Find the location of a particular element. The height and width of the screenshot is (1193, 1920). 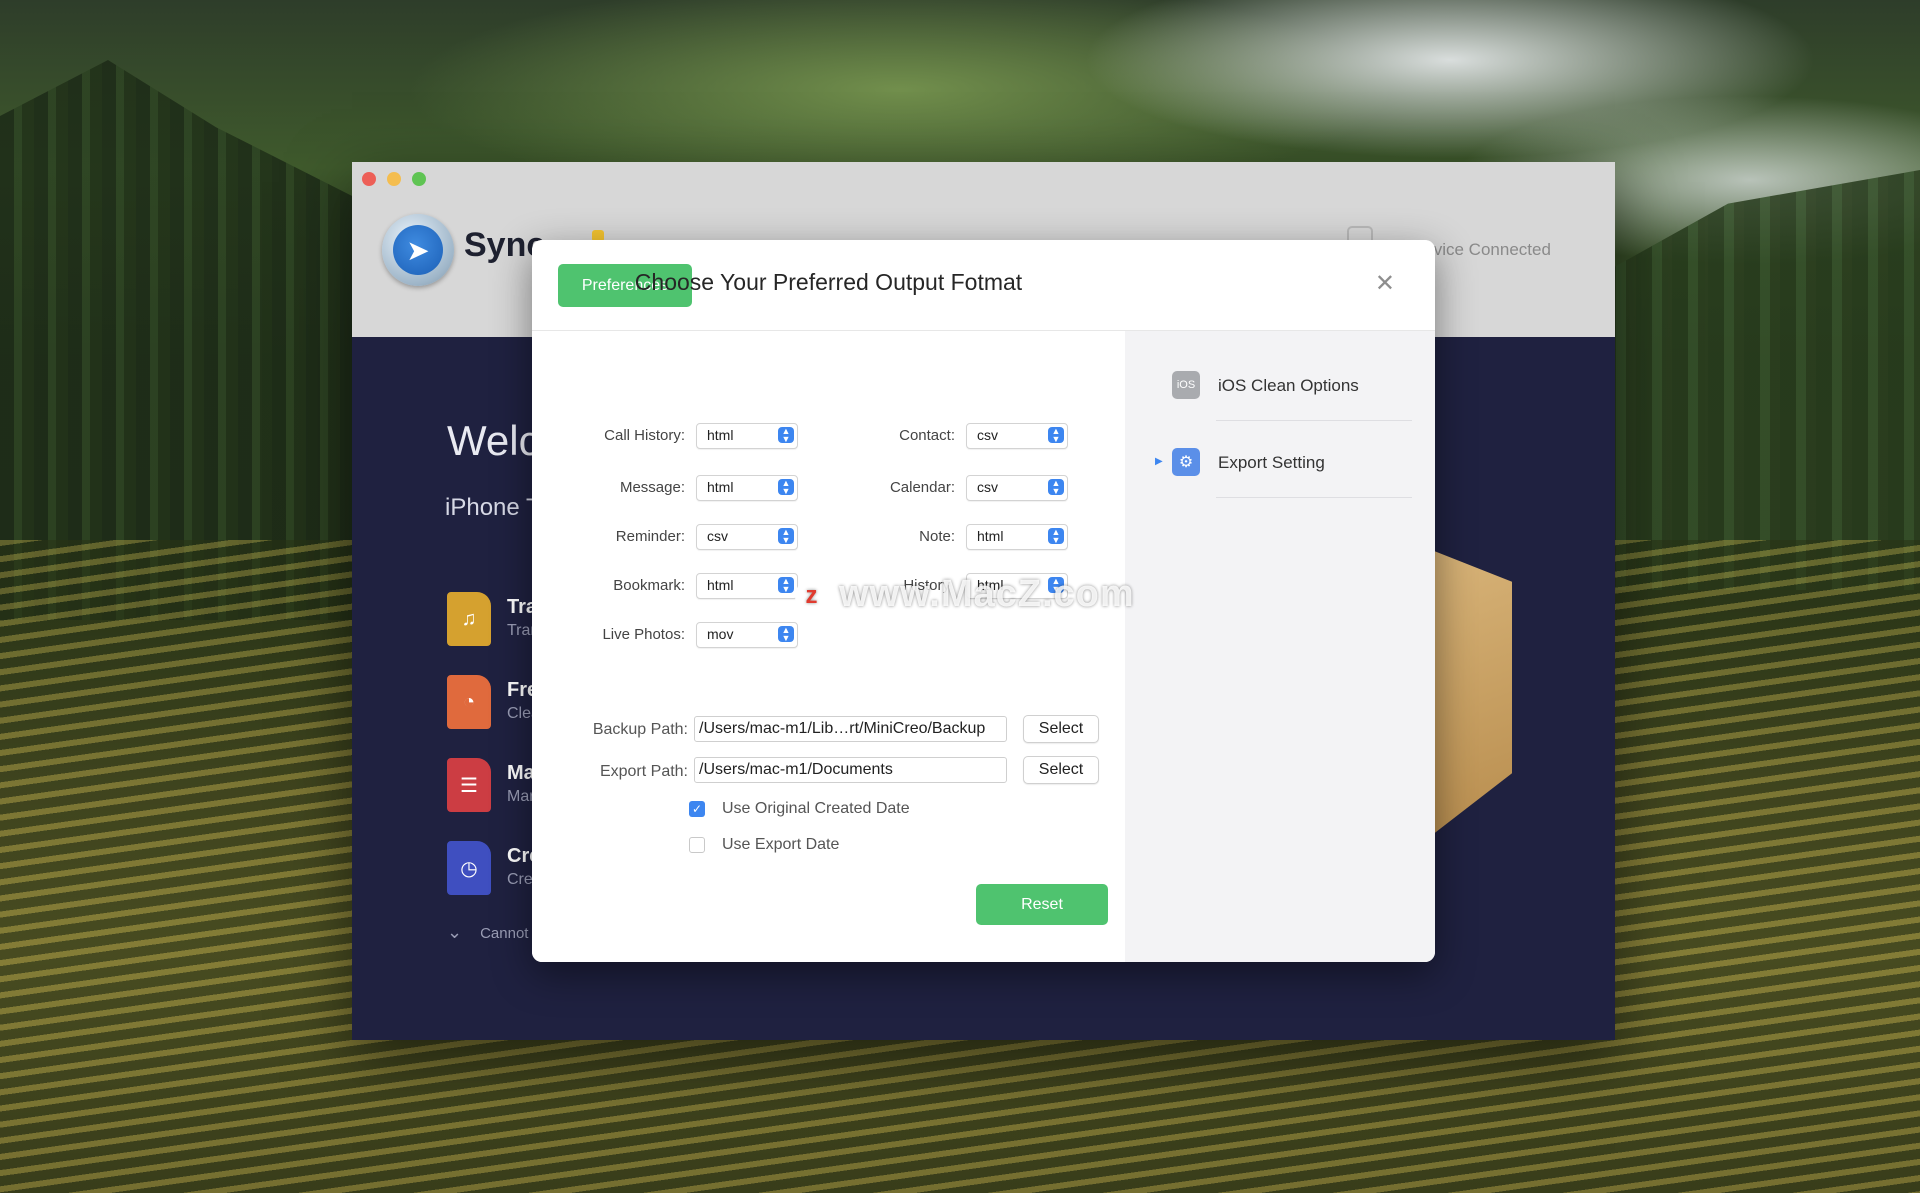

list-icon: ☰ is located at coordinates (469, 785).